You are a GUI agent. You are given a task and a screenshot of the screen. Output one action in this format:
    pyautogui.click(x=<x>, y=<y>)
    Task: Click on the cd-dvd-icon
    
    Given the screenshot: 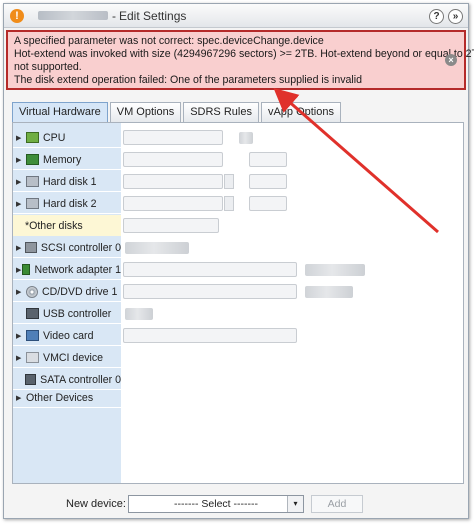 What is the action you would take?
    pyautogui.click(x=32, y=291)
    